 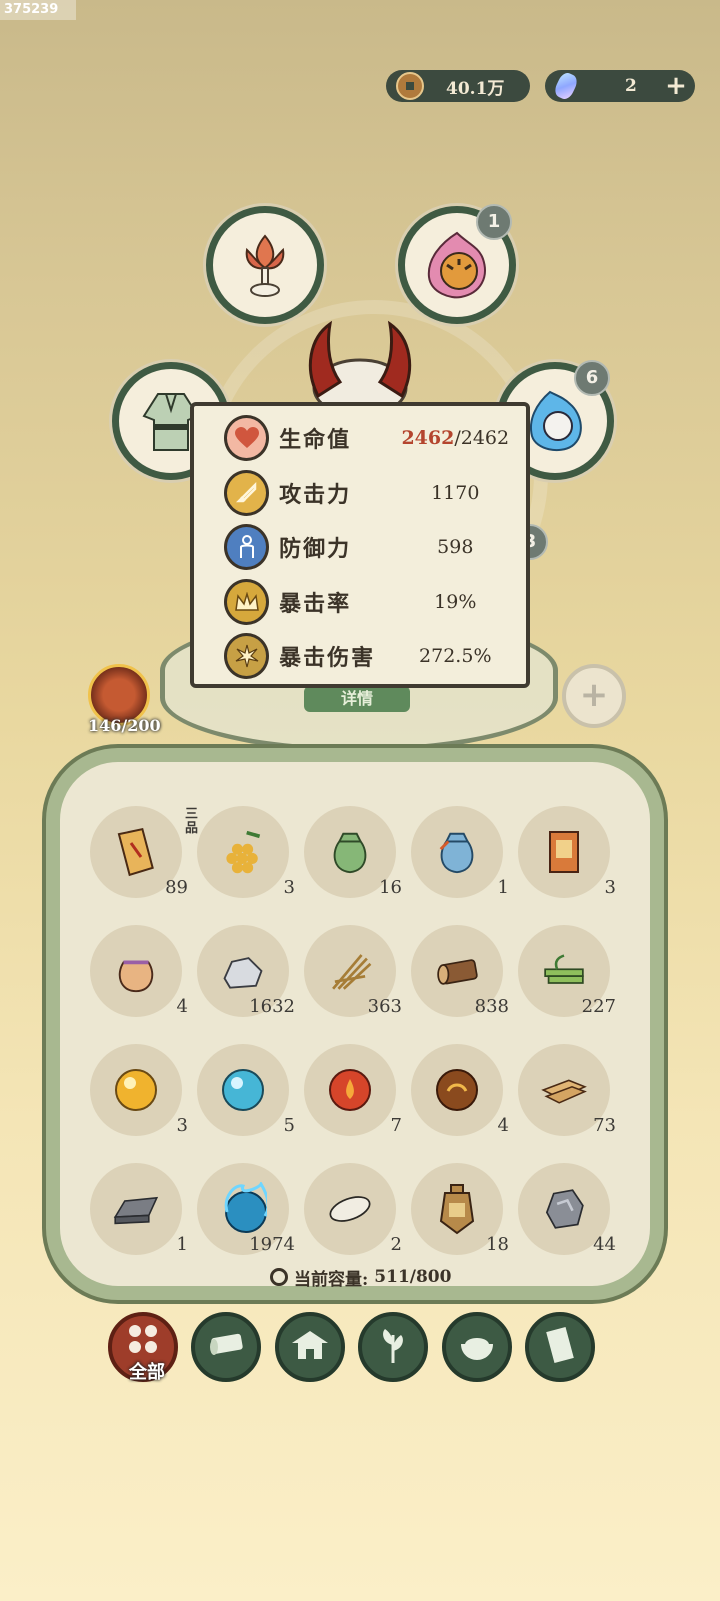 What do you see at coordinates (396, 1125) in the screenshot?
I see `item-count: 7` at bounding box center [396, 1125].